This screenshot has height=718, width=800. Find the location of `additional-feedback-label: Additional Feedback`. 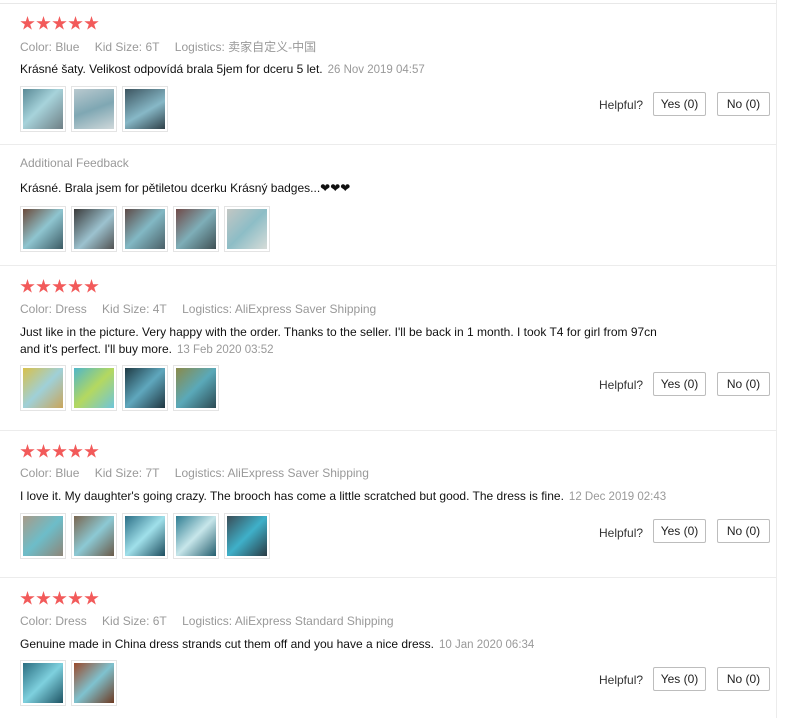

additional-feedback-label: Additional Feedback is located at coordinates (74, 163).